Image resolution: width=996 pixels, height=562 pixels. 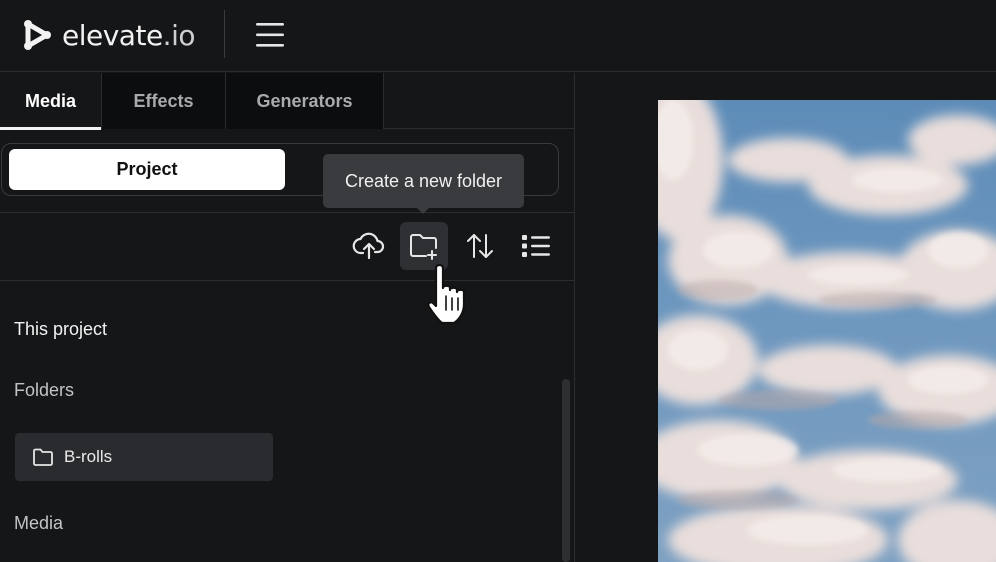 I want to click on brand-name: elevate .io, so click(x=128, y=35).